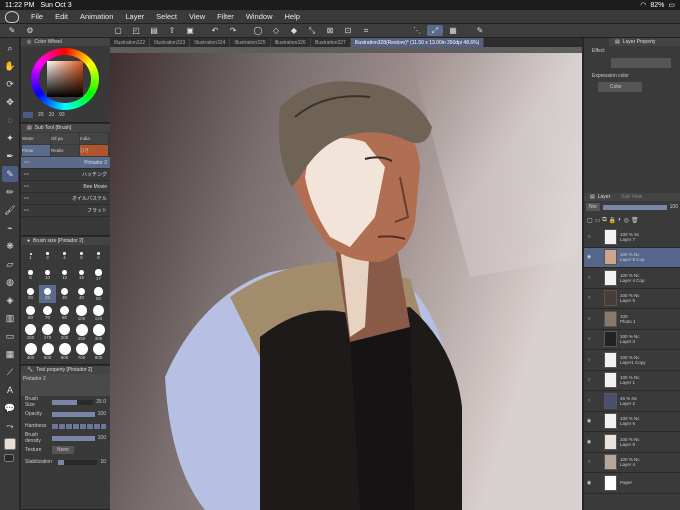 This screenshot has height=510, width=680. Describe the element at coordinates (632, 483) in the screenshot. I see `layer-row: ◉ Paper` at that location.